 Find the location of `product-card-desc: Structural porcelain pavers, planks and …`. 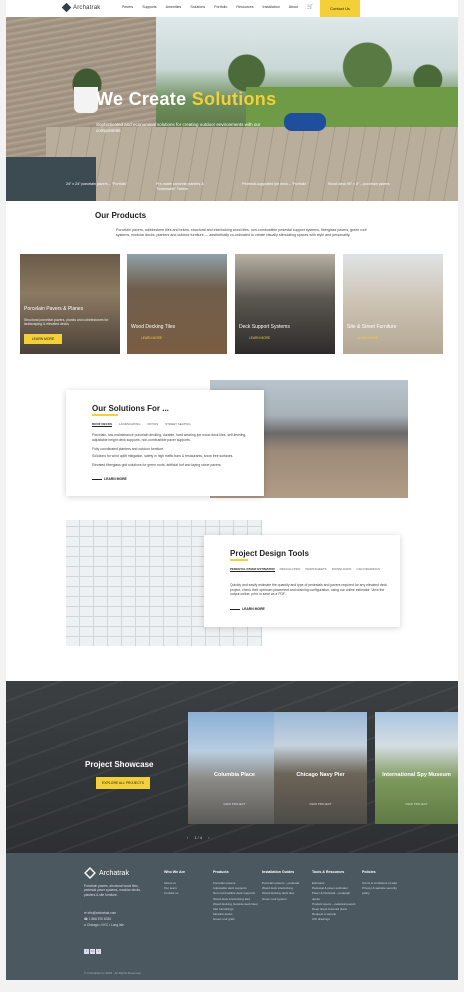

product-card-desc: Structural porcelain pavers, planks and … is located at coordinates (66, 322).